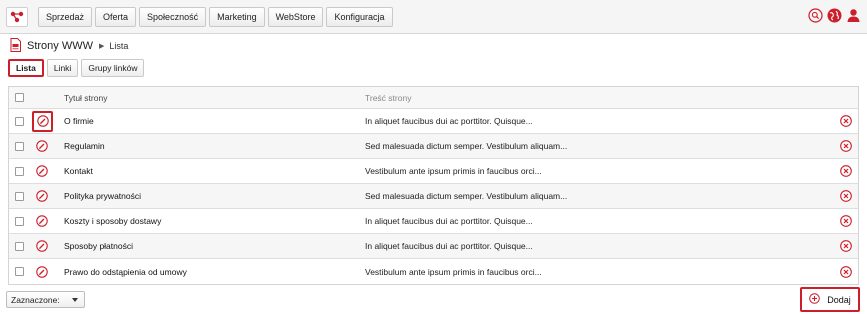  I want to click on page-title-cell: Kontakt, so click(78, 171).